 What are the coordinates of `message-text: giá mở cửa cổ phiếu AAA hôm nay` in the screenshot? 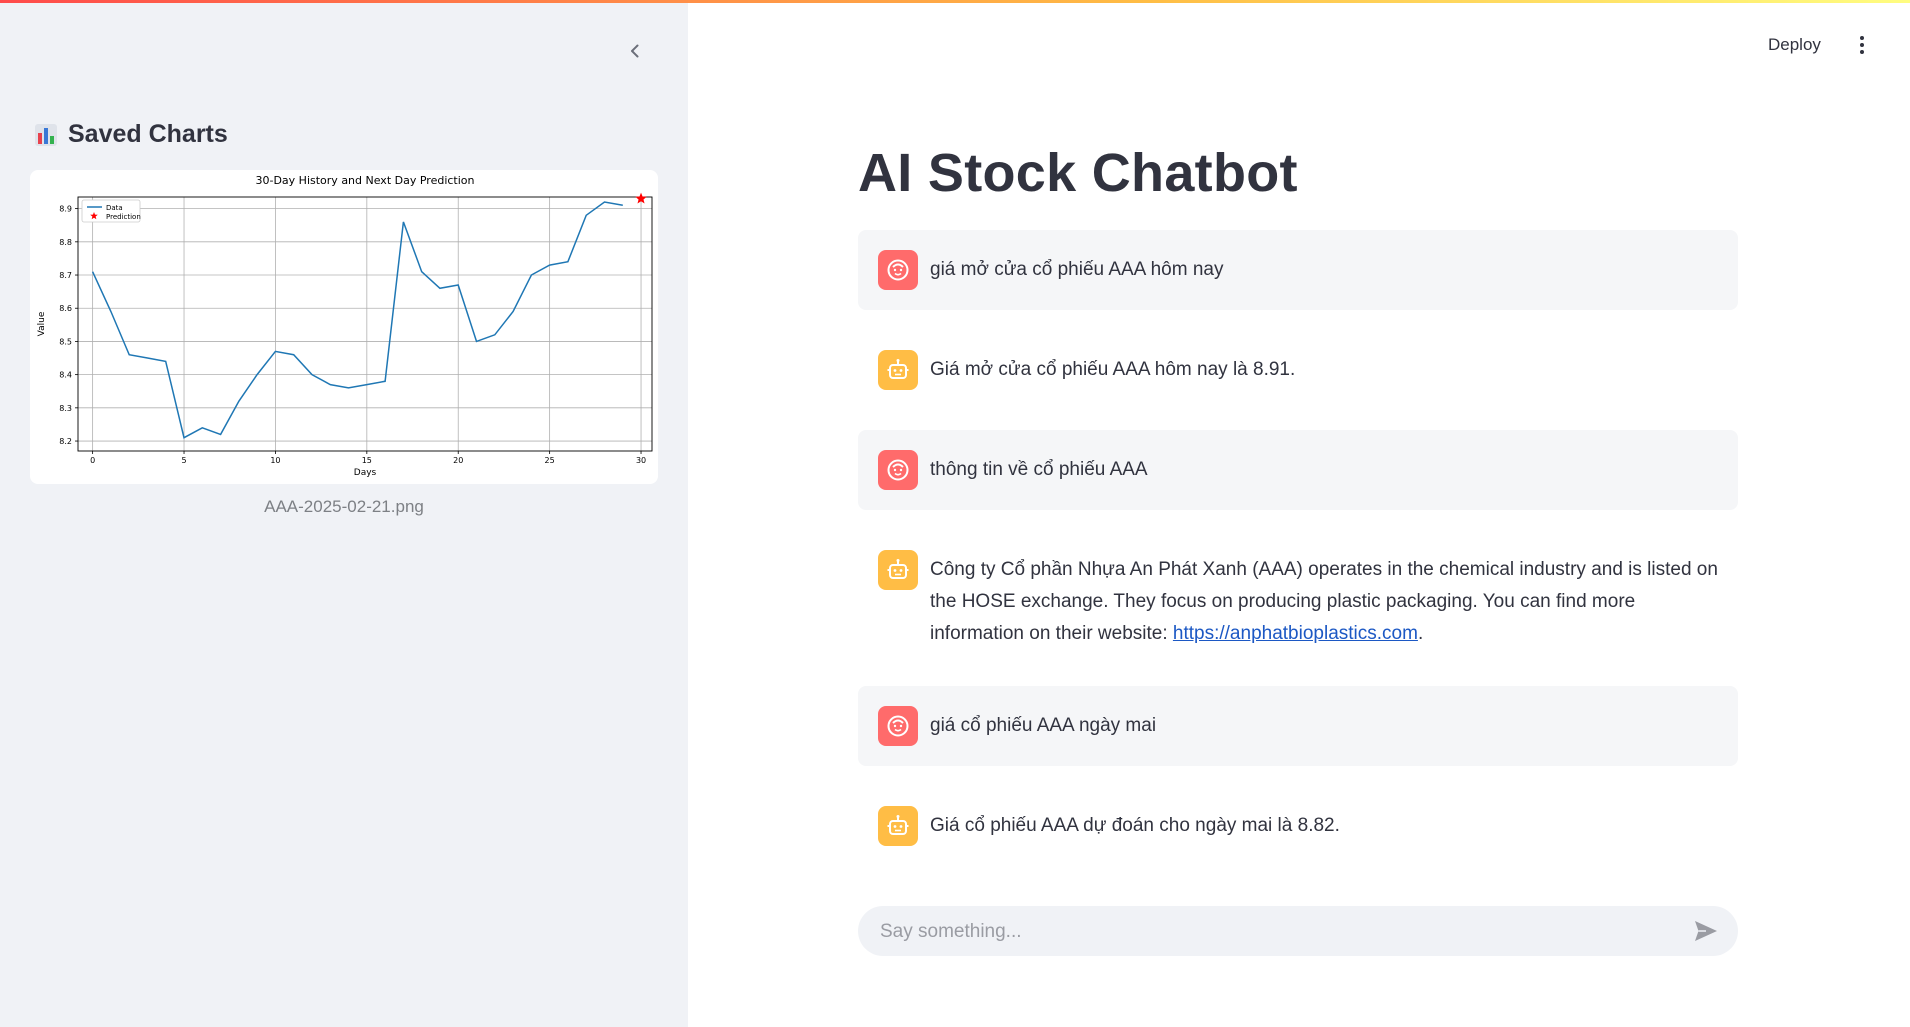 It's located at (1077, 269).